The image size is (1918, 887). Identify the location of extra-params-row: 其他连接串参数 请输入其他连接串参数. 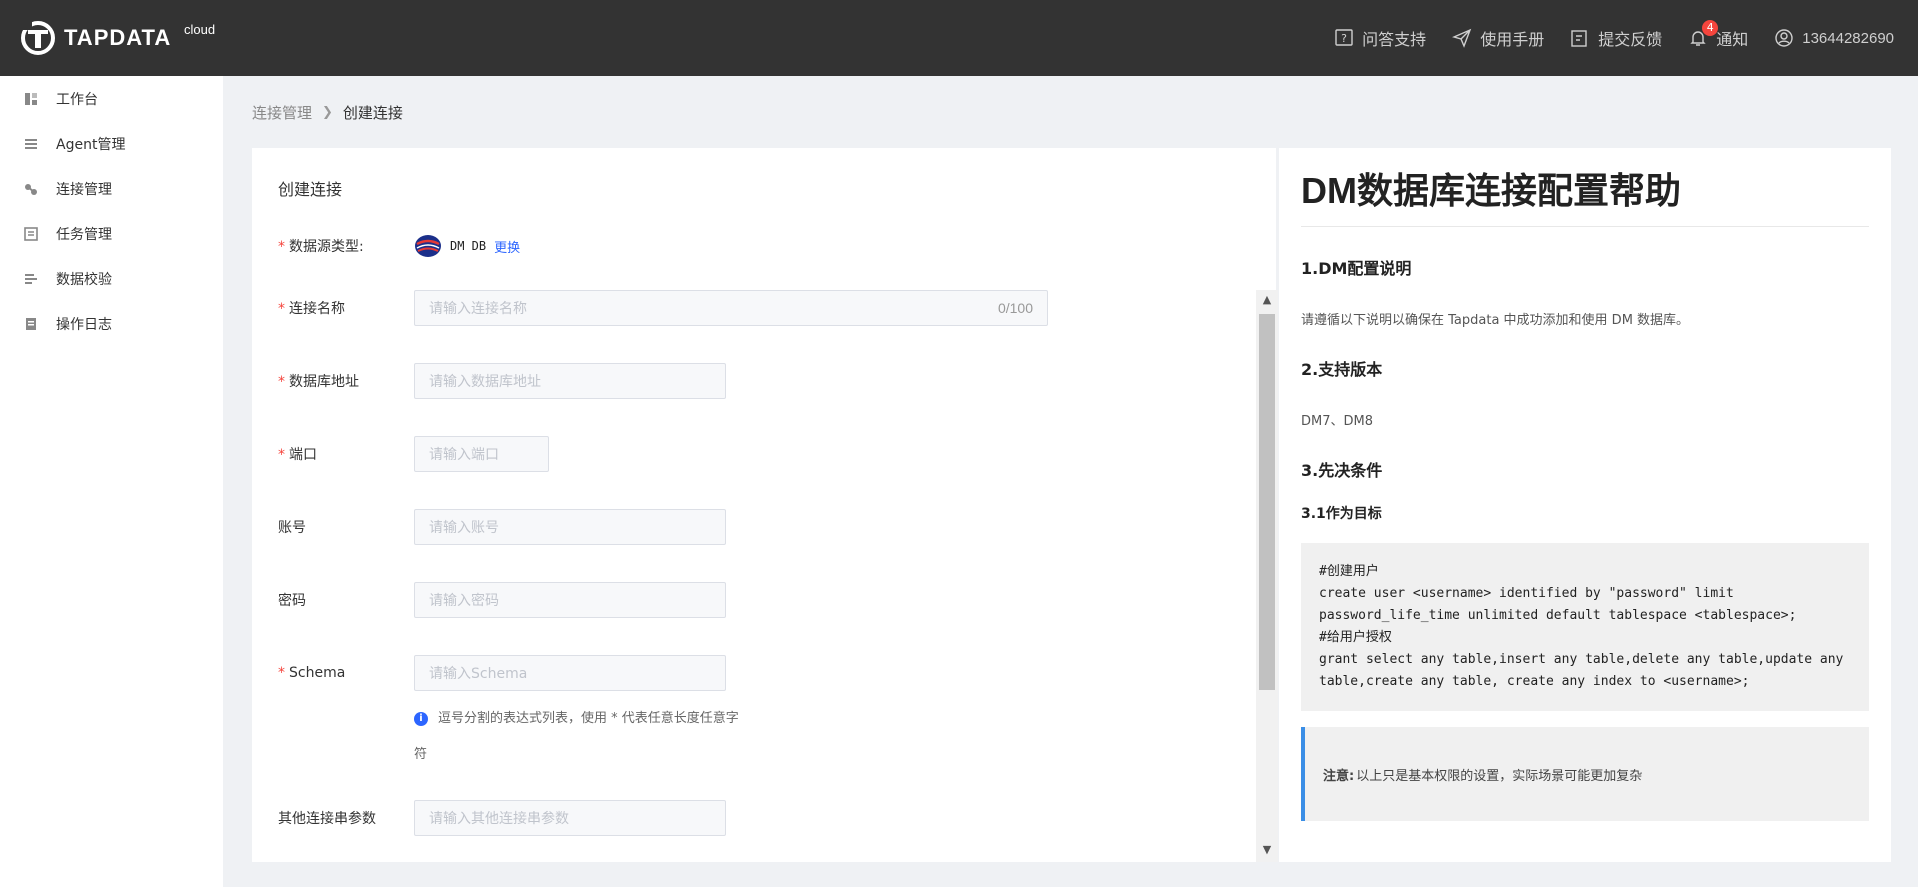
(502, 818).